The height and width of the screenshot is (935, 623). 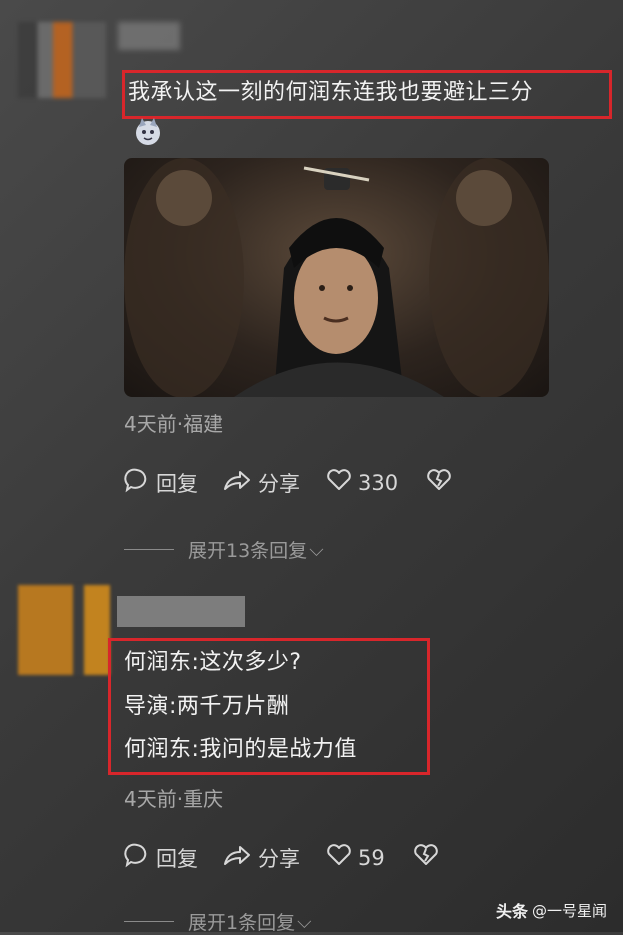 What do you see at coordinates (378, 482) in the screenshot?
I see `like-count: 330` at bounding box center [378, 482].